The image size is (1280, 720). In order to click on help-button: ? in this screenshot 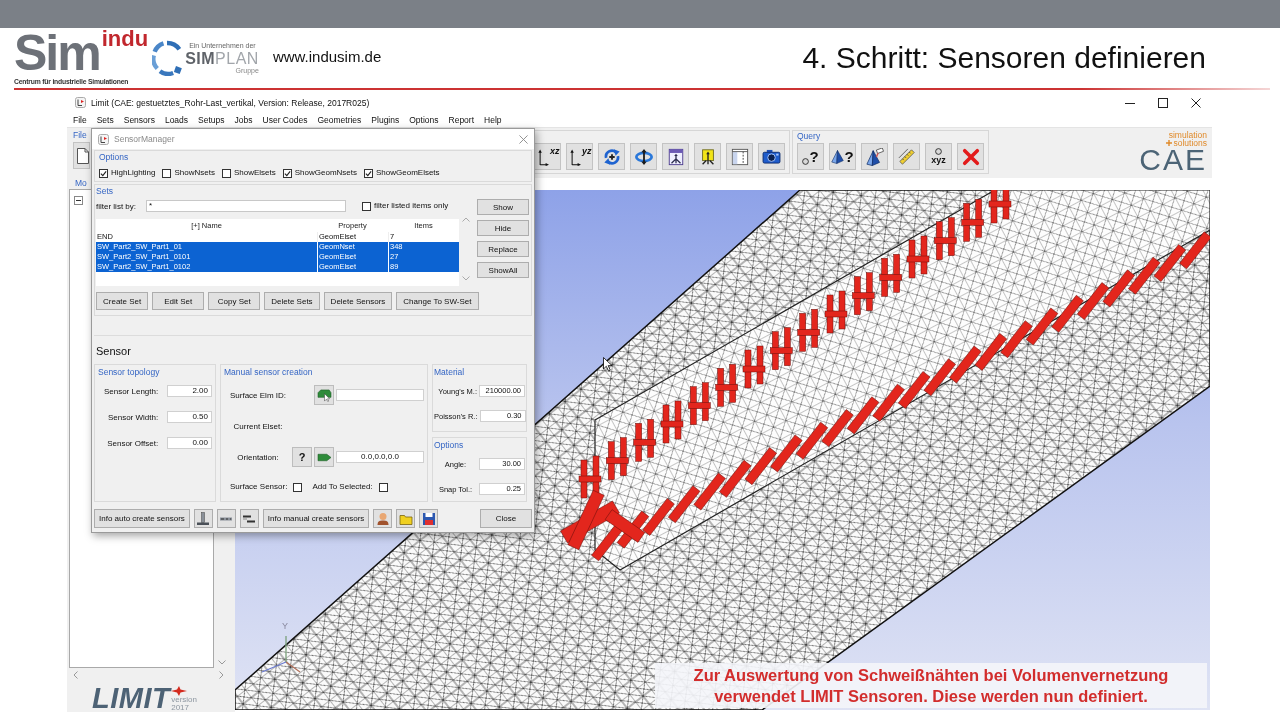, I will do `click(302, 457)`.